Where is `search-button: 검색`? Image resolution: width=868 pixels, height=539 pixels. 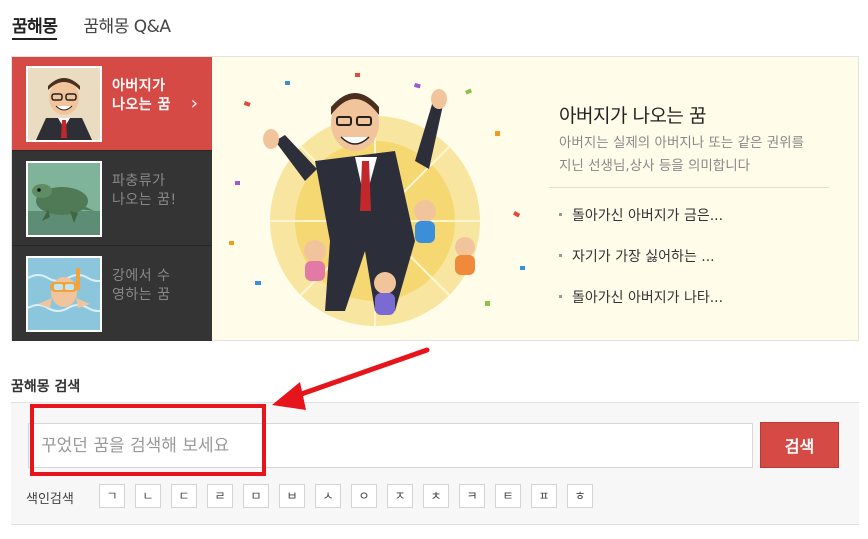
search-button: 검색 is located at coordinates (799, 445).